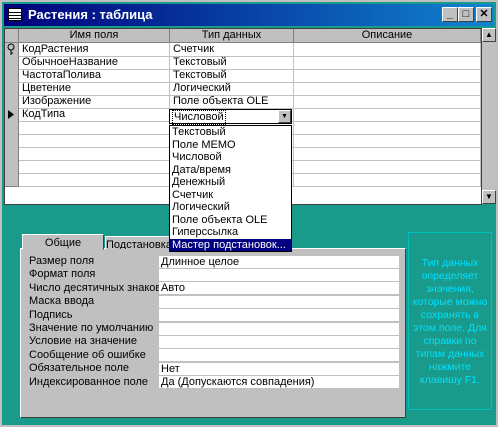 The image size is (498, 427). What do you see at coordinates (15, 14) in the screenshot?
I see `table-icon` at bounding box center [15, 14].